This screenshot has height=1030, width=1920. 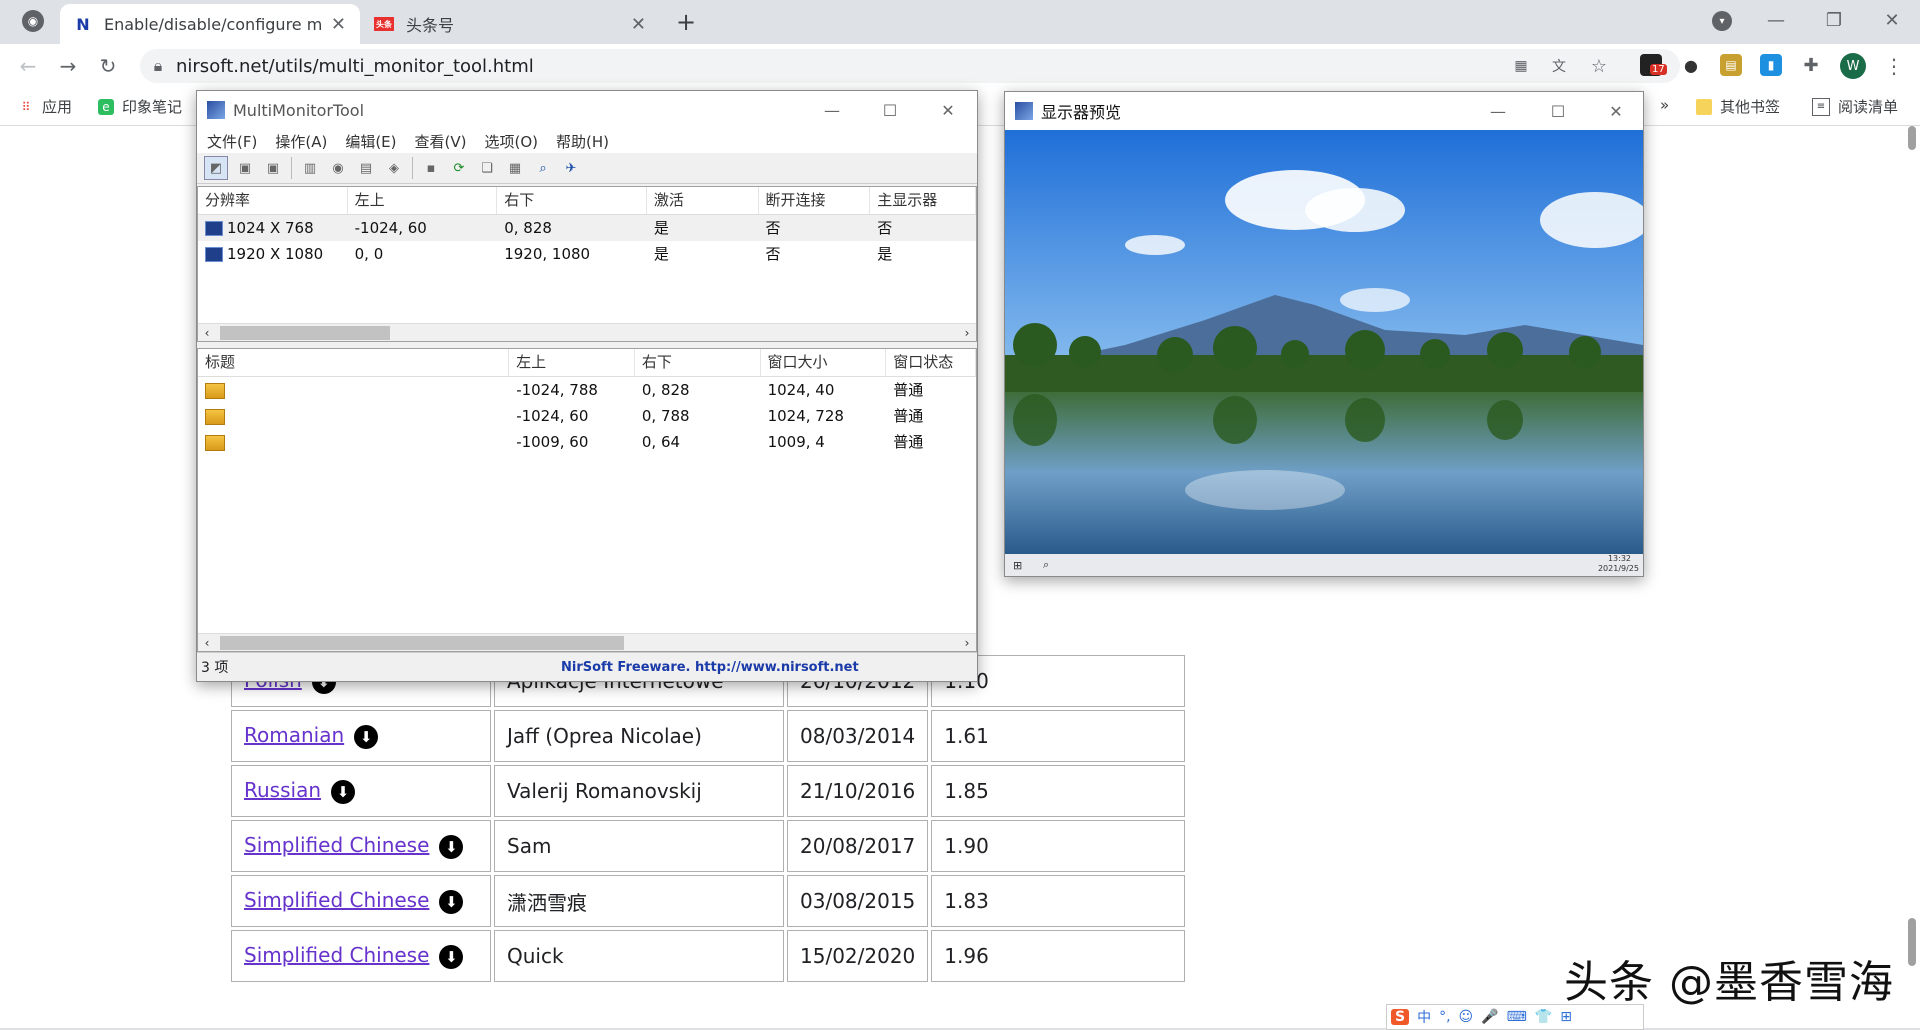 What do you see at coordinates (1912, 942) in the screenshot?
I see `page-scrollbar-thumb` at bounding box center [1912, 942].